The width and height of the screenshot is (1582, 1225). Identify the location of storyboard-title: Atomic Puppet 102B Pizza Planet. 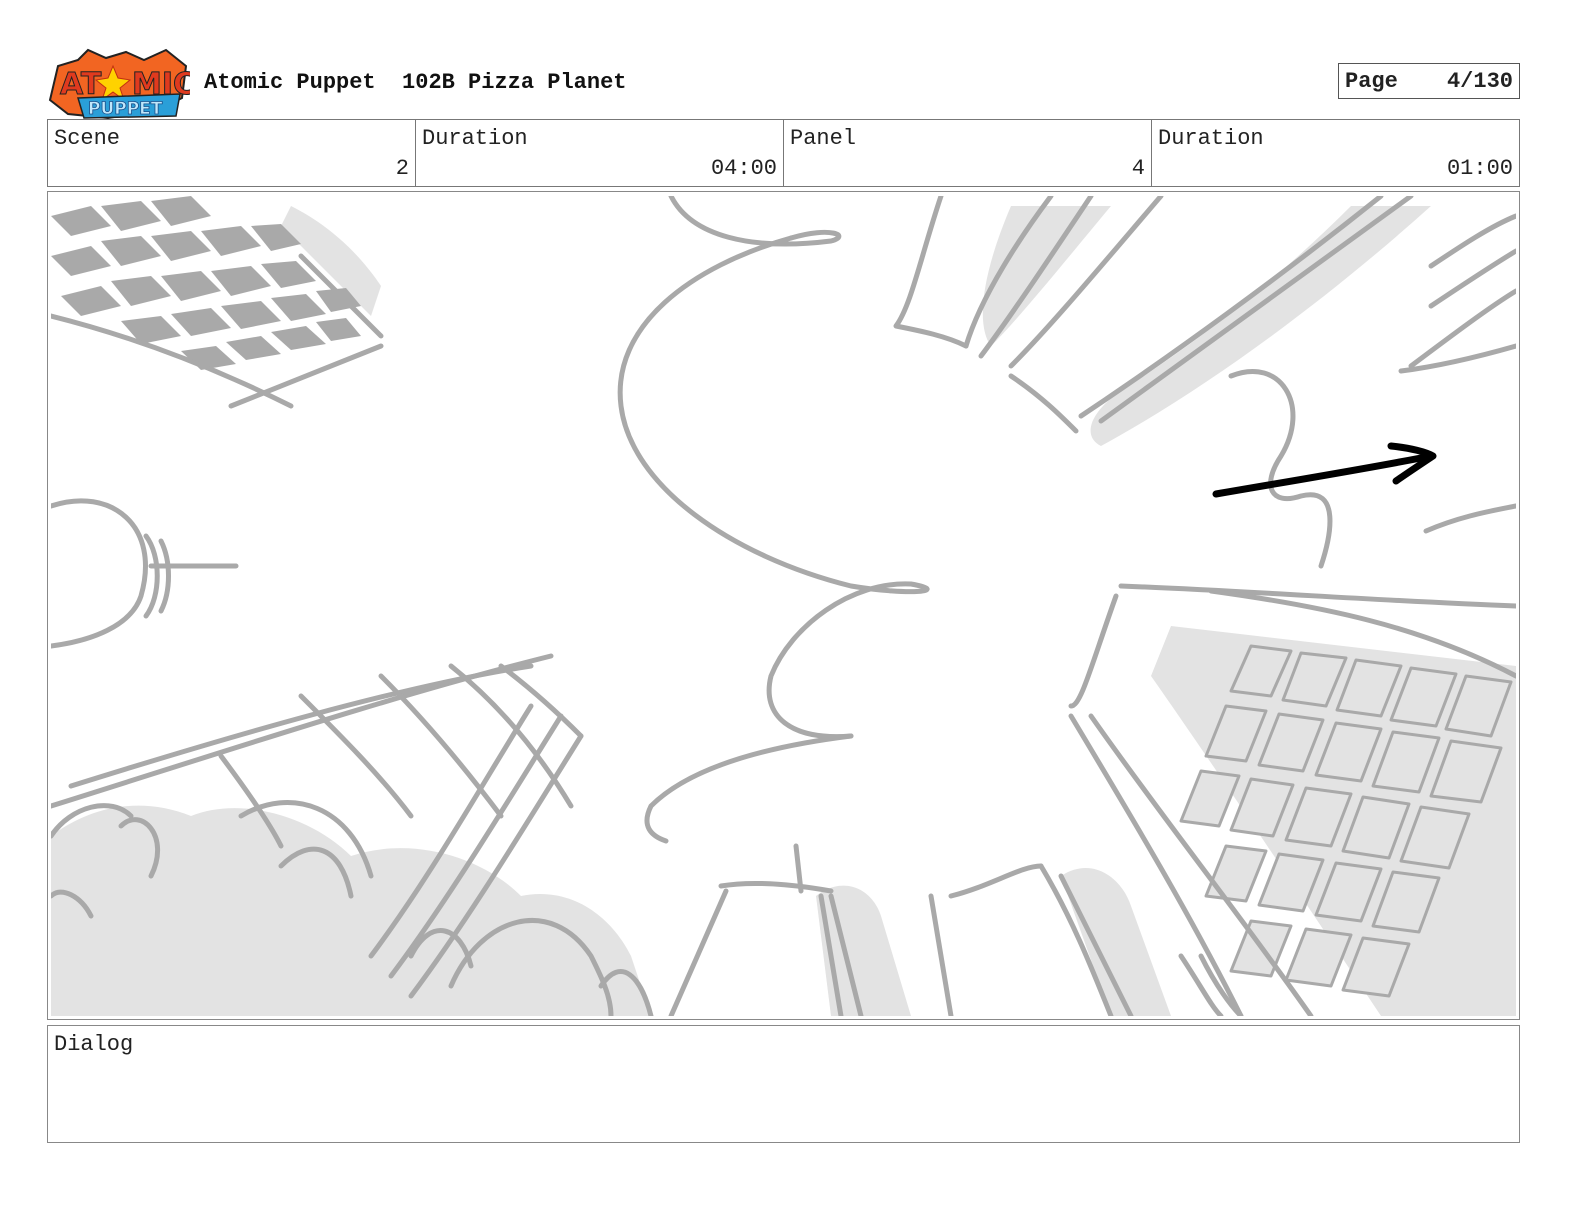
(415, 82).